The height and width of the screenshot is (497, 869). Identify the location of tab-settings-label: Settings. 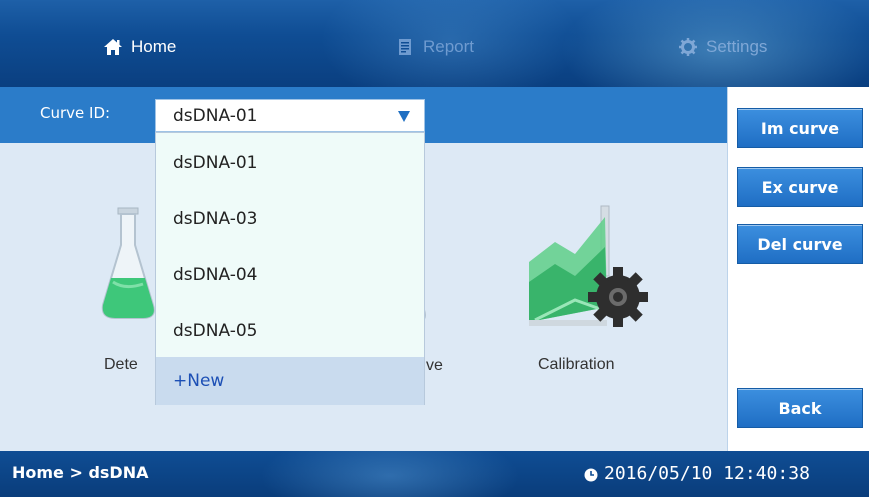
(737, 46).